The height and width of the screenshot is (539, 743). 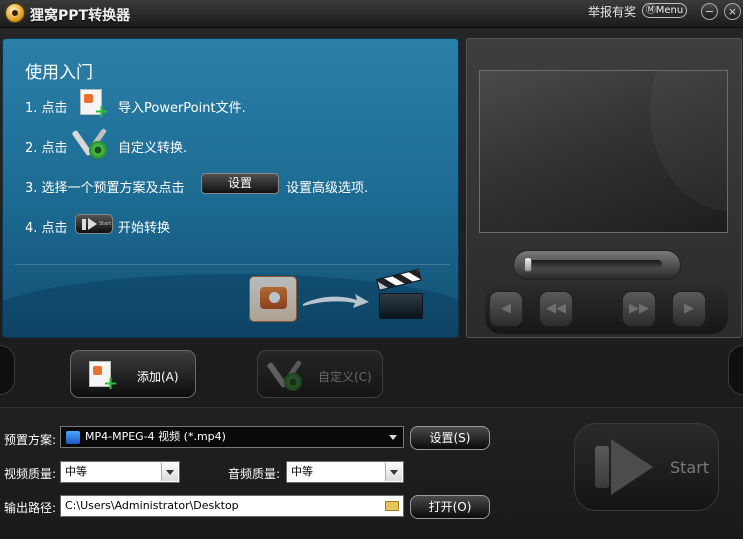 I want to click on video-quality-dropdown-icon, so click(x=169, y=472).